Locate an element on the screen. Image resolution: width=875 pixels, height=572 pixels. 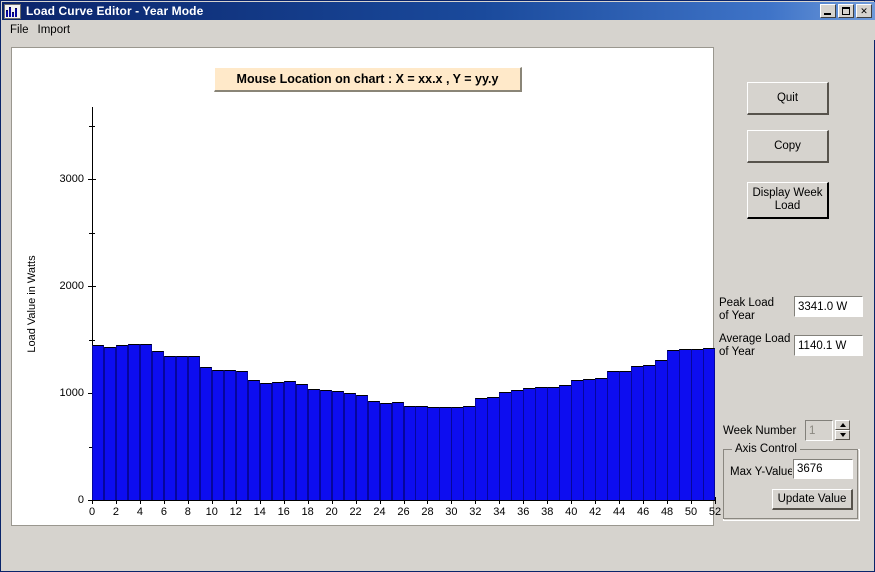
axis-control-title: Axis Control is located at coordinates (766, 449).